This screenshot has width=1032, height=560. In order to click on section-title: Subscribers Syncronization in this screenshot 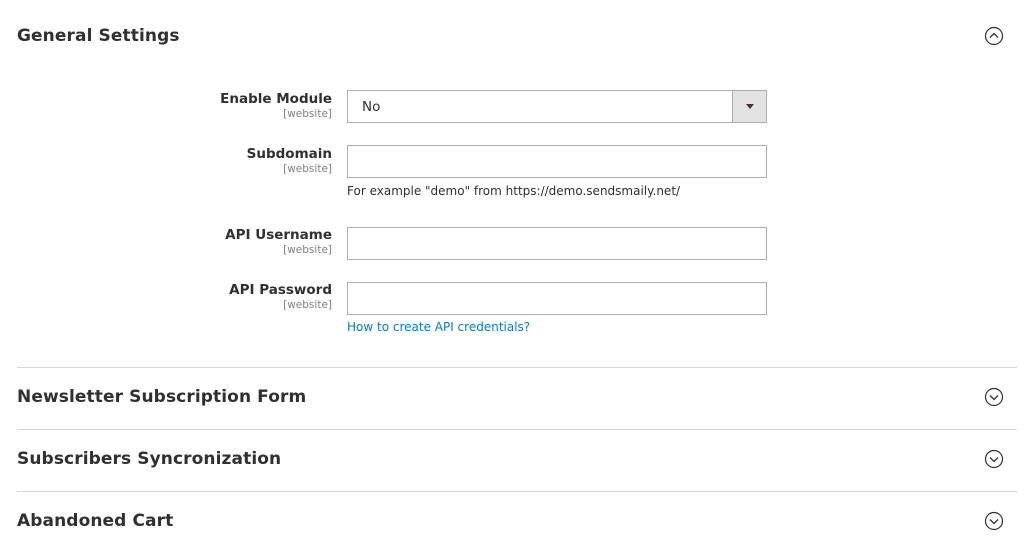, I will do `click(149, 459)`.